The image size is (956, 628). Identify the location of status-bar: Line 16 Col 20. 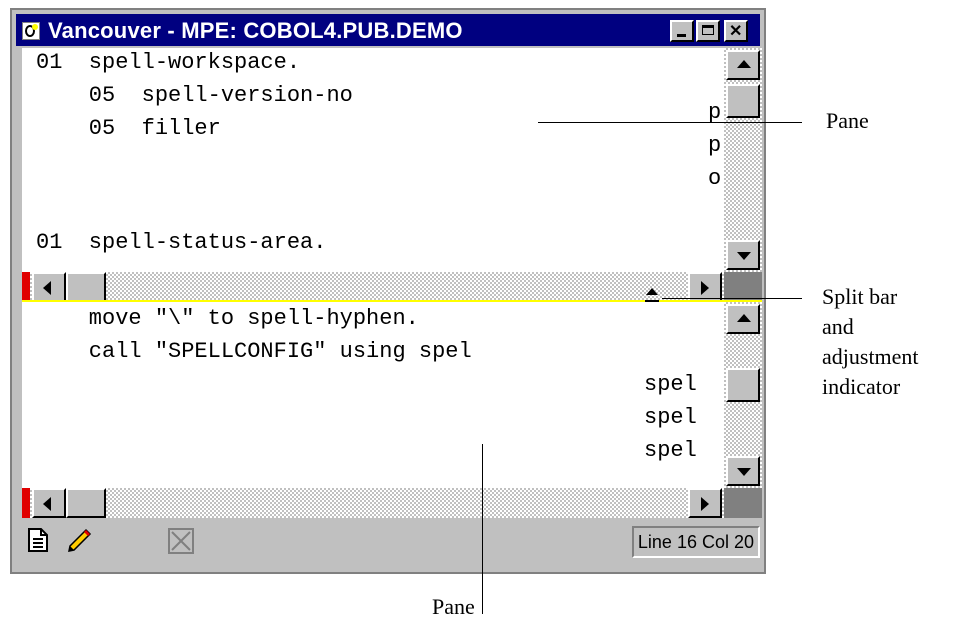
(392, 541).